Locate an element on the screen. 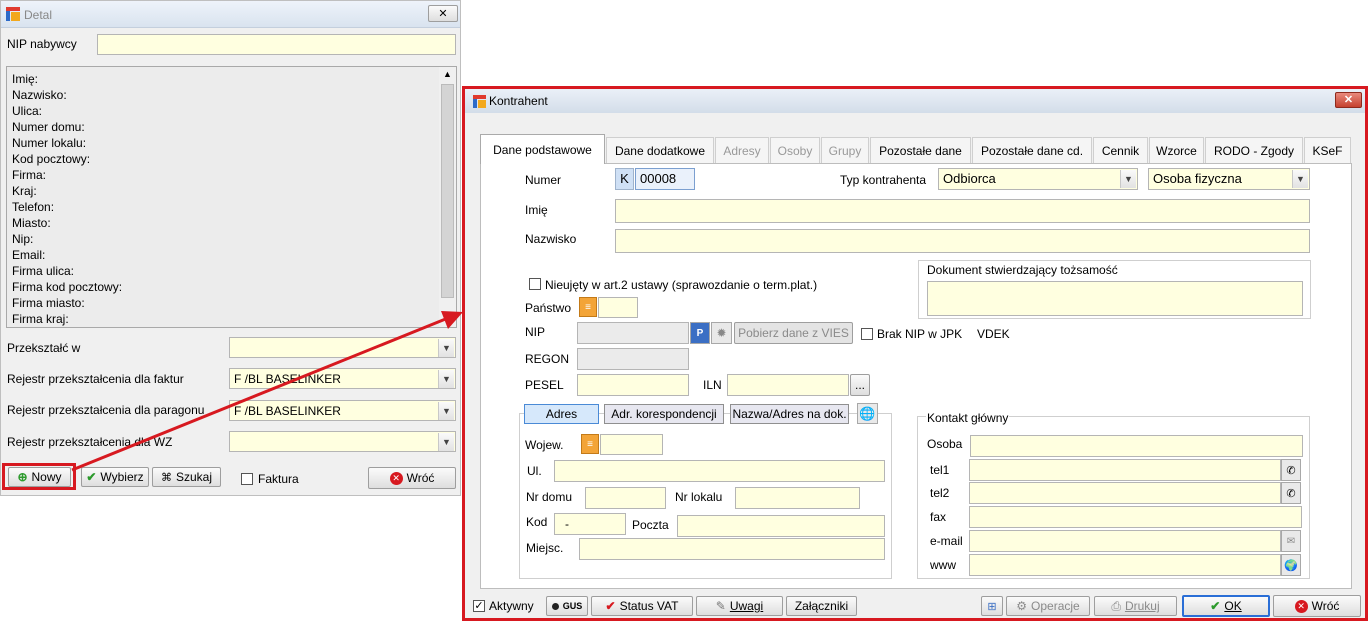 This screenshot has width=1368, height=621. nip-label: NIP is located at coordinates (535, 332).